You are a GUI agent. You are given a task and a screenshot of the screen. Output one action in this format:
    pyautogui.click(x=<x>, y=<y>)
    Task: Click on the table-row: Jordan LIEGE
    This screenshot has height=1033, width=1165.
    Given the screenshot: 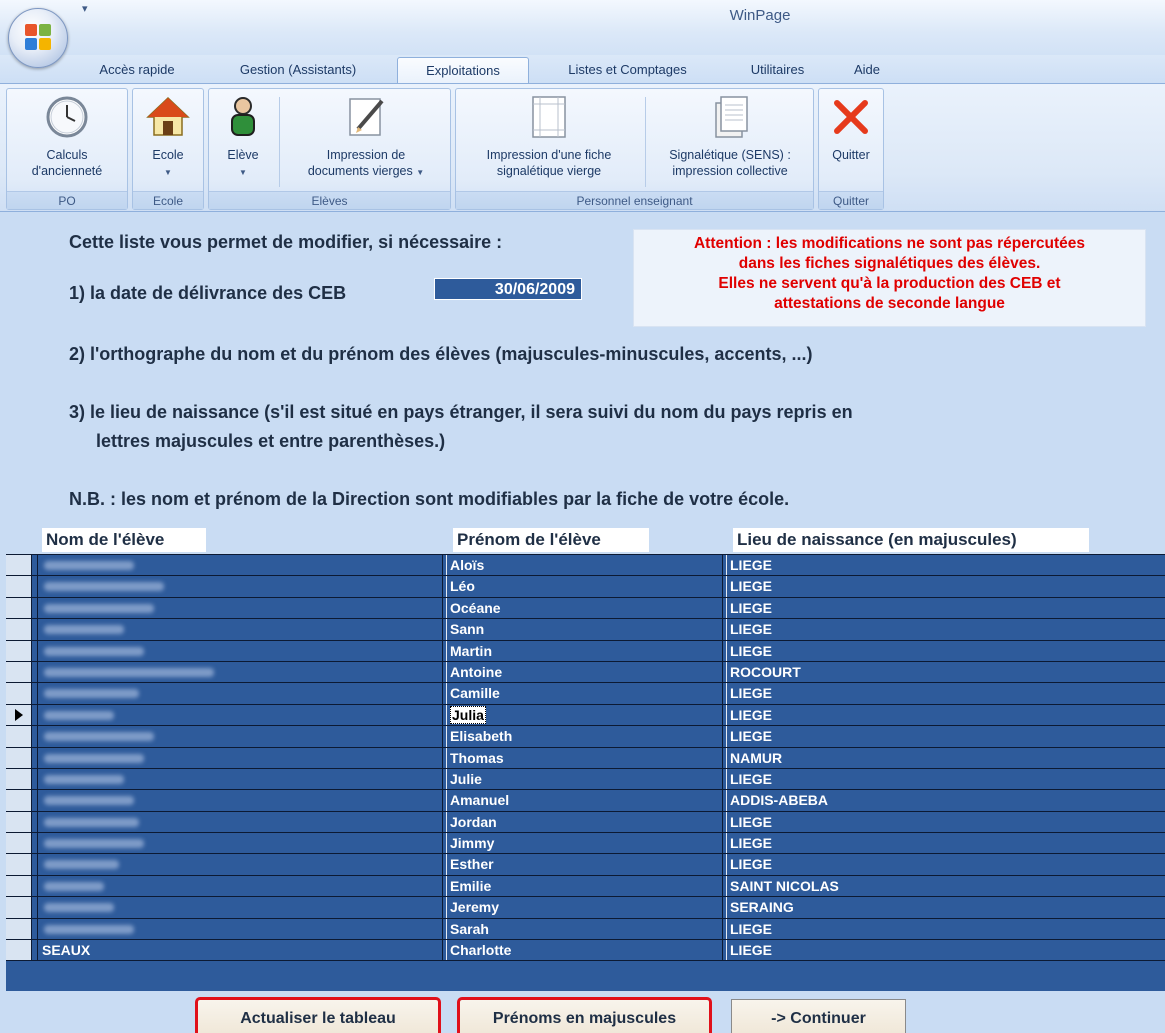 What is the action you would take?
    pyautogui.click(x=585, y=822)
    